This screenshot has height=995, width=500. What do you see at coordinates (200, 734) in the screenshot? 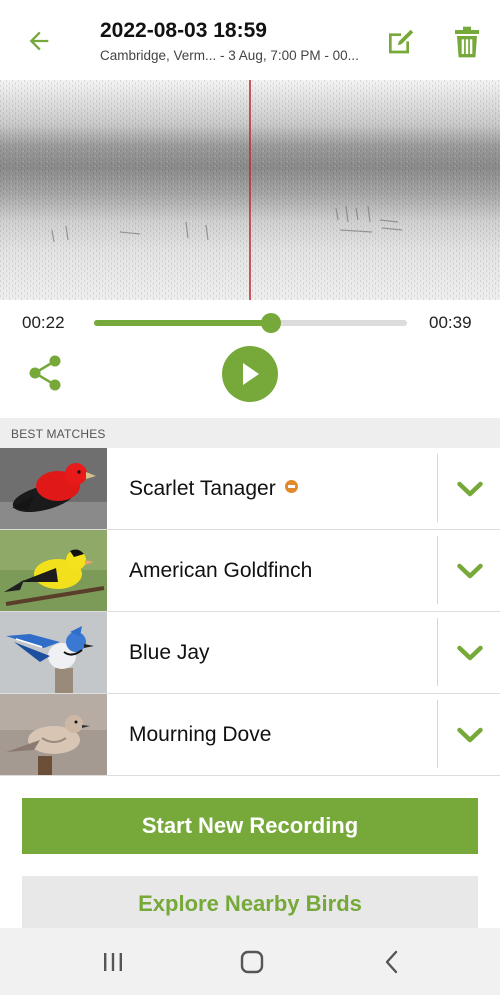
I see `match-name: Mourning Dove` at bounding box center [200, 734].